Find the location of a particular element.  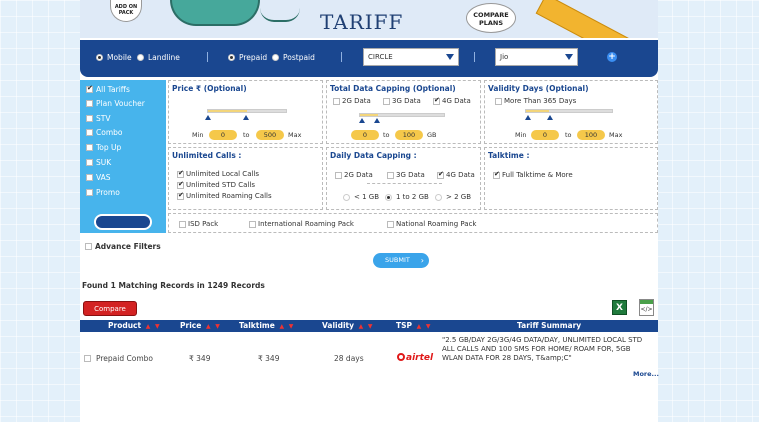

category-item: Combo is located at coordinates (104, 132).